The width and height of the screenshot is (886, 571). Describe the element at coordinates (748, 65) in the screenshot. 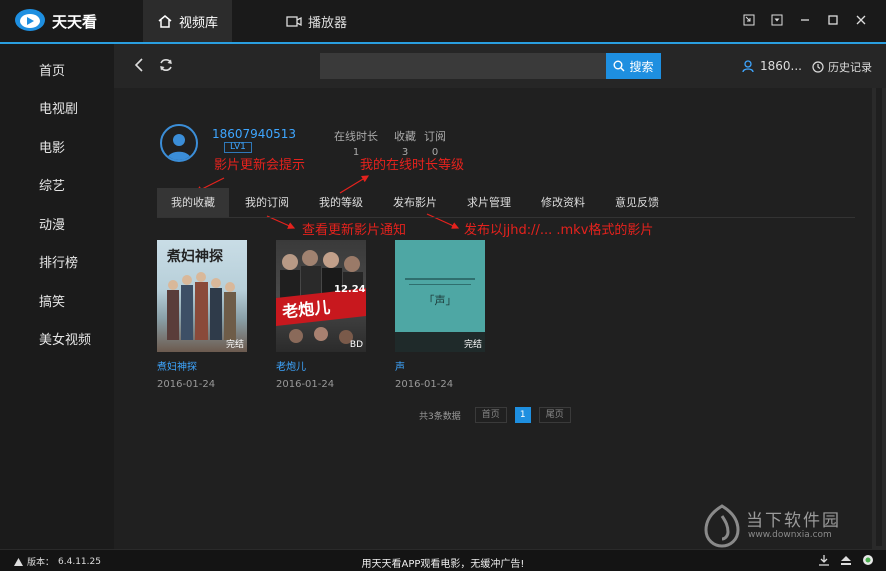

I see `user-icon` at that location.